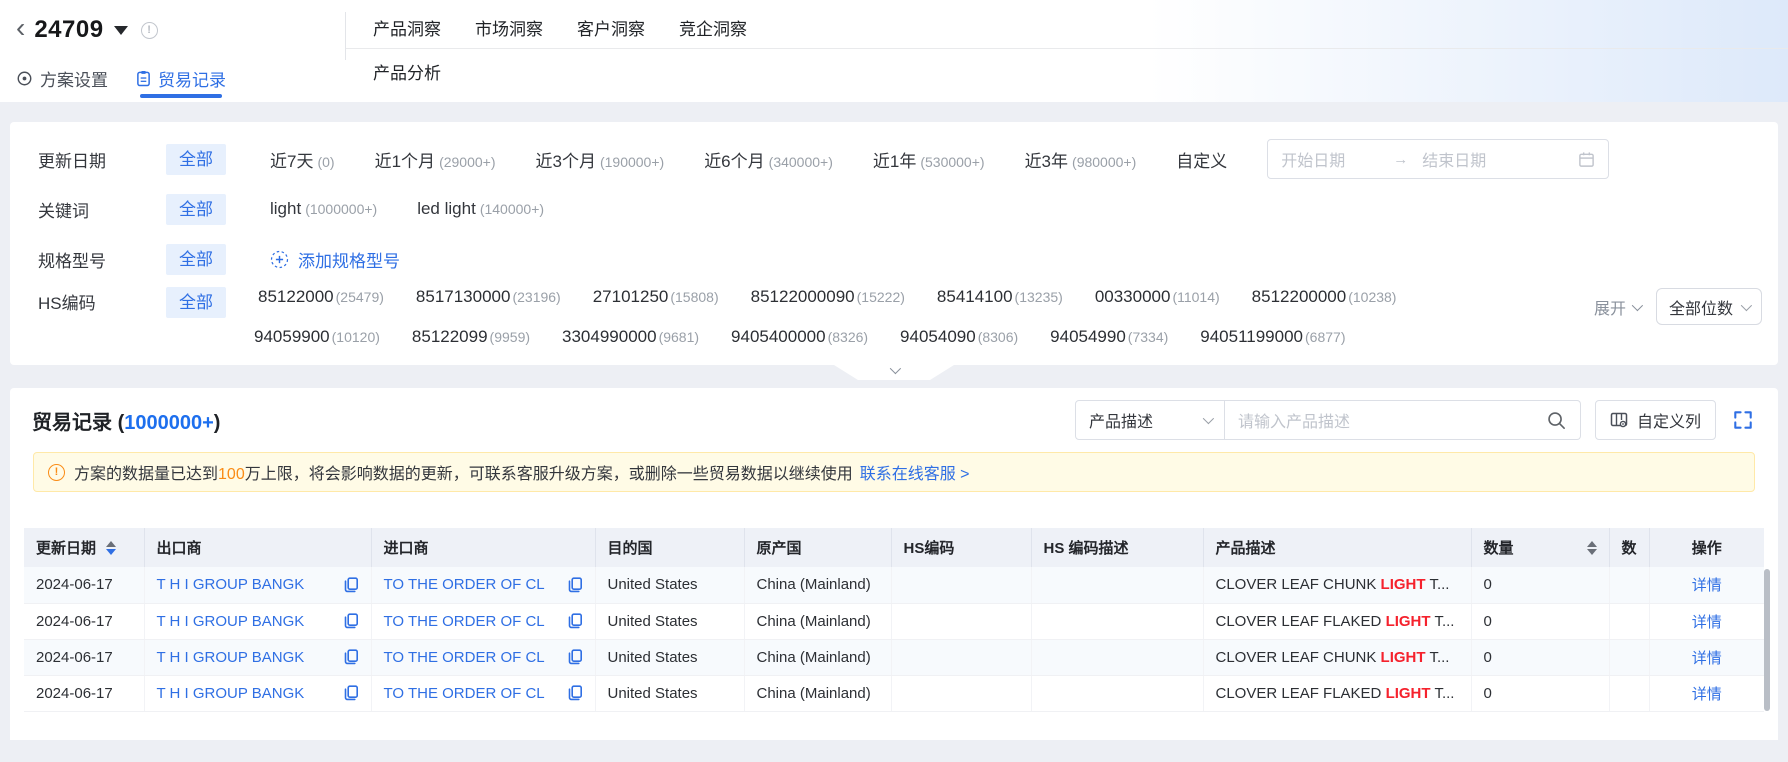 The width and height of the screenshot is (1788, 762). I want to click on search-input: 请输入产品描述, so click(1402, 420).